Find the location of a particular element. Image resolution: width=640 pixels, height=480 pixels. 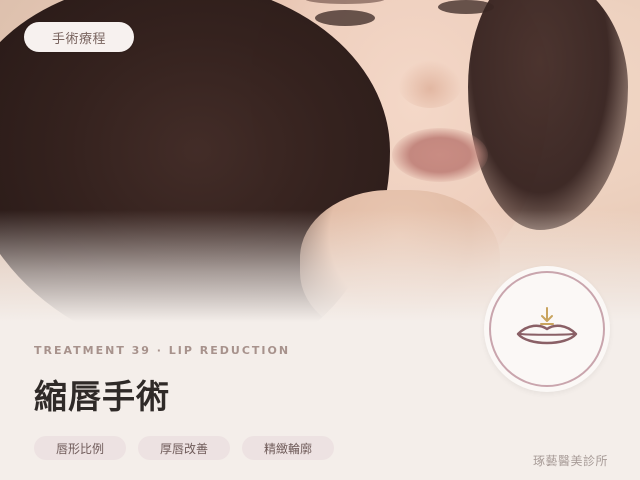

treatment-title: 縮唇手術 is located at coordinates (102, 396).